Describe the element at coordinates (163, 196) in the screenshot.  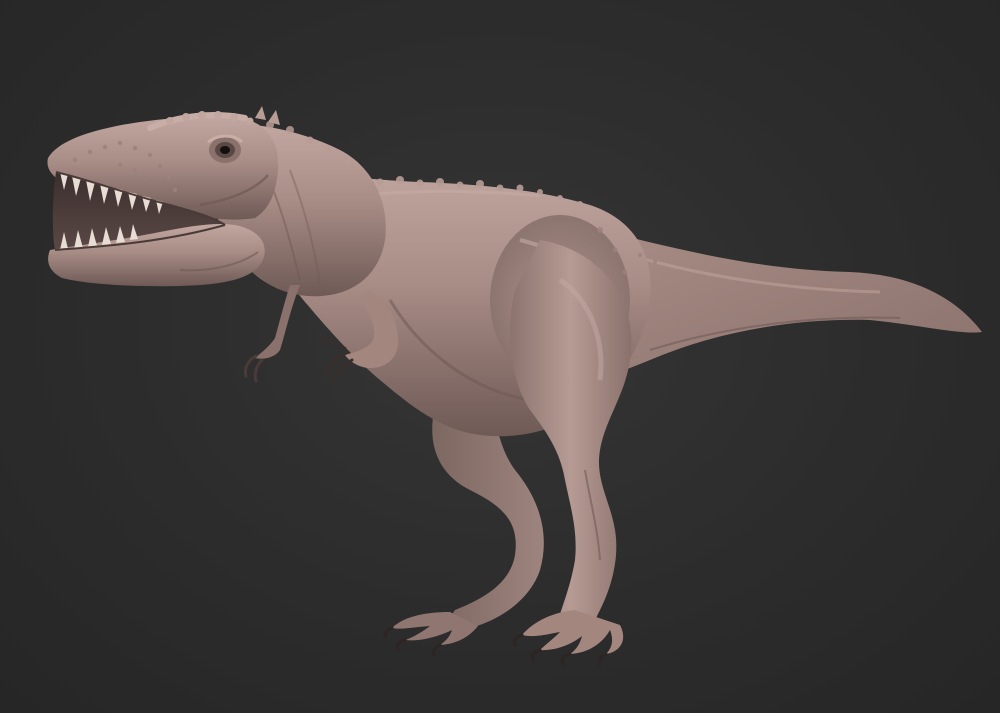
I see `head` at that location.